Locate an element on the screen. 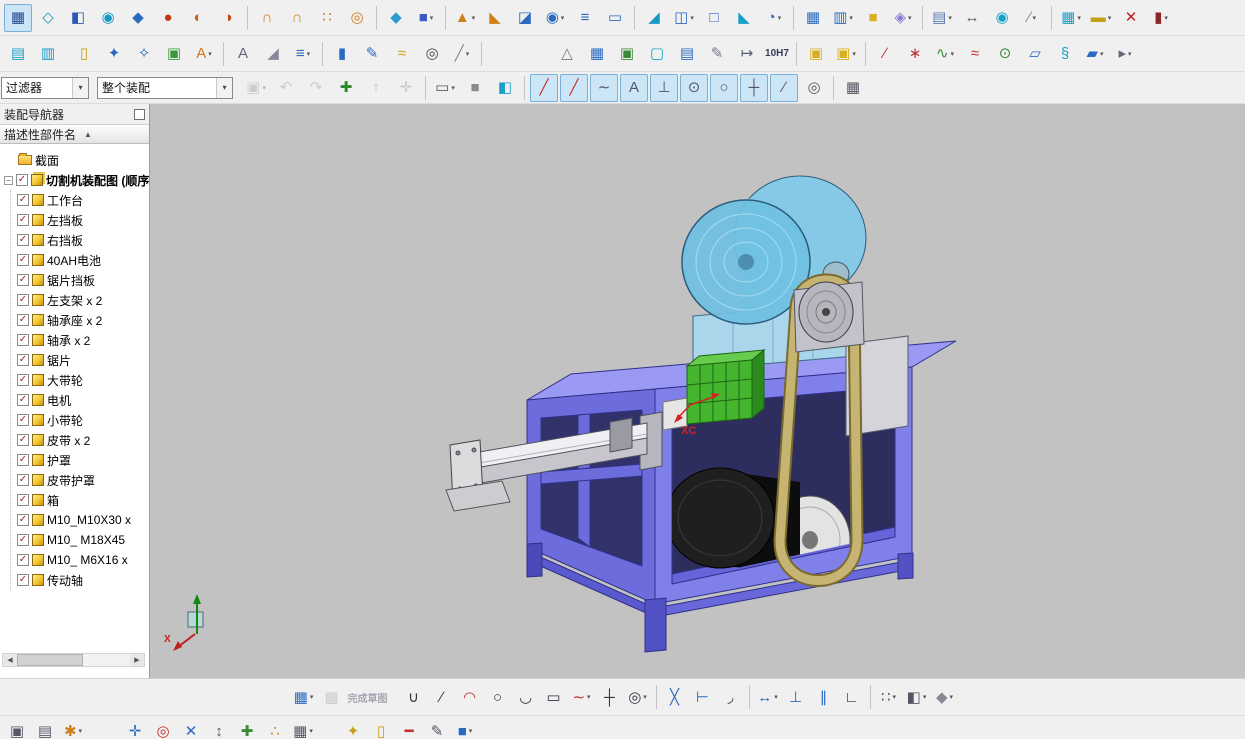 The width and height of the screenshot is (1245, 739). node-cluster-button: ∴ is located at coordinates (275, 728).